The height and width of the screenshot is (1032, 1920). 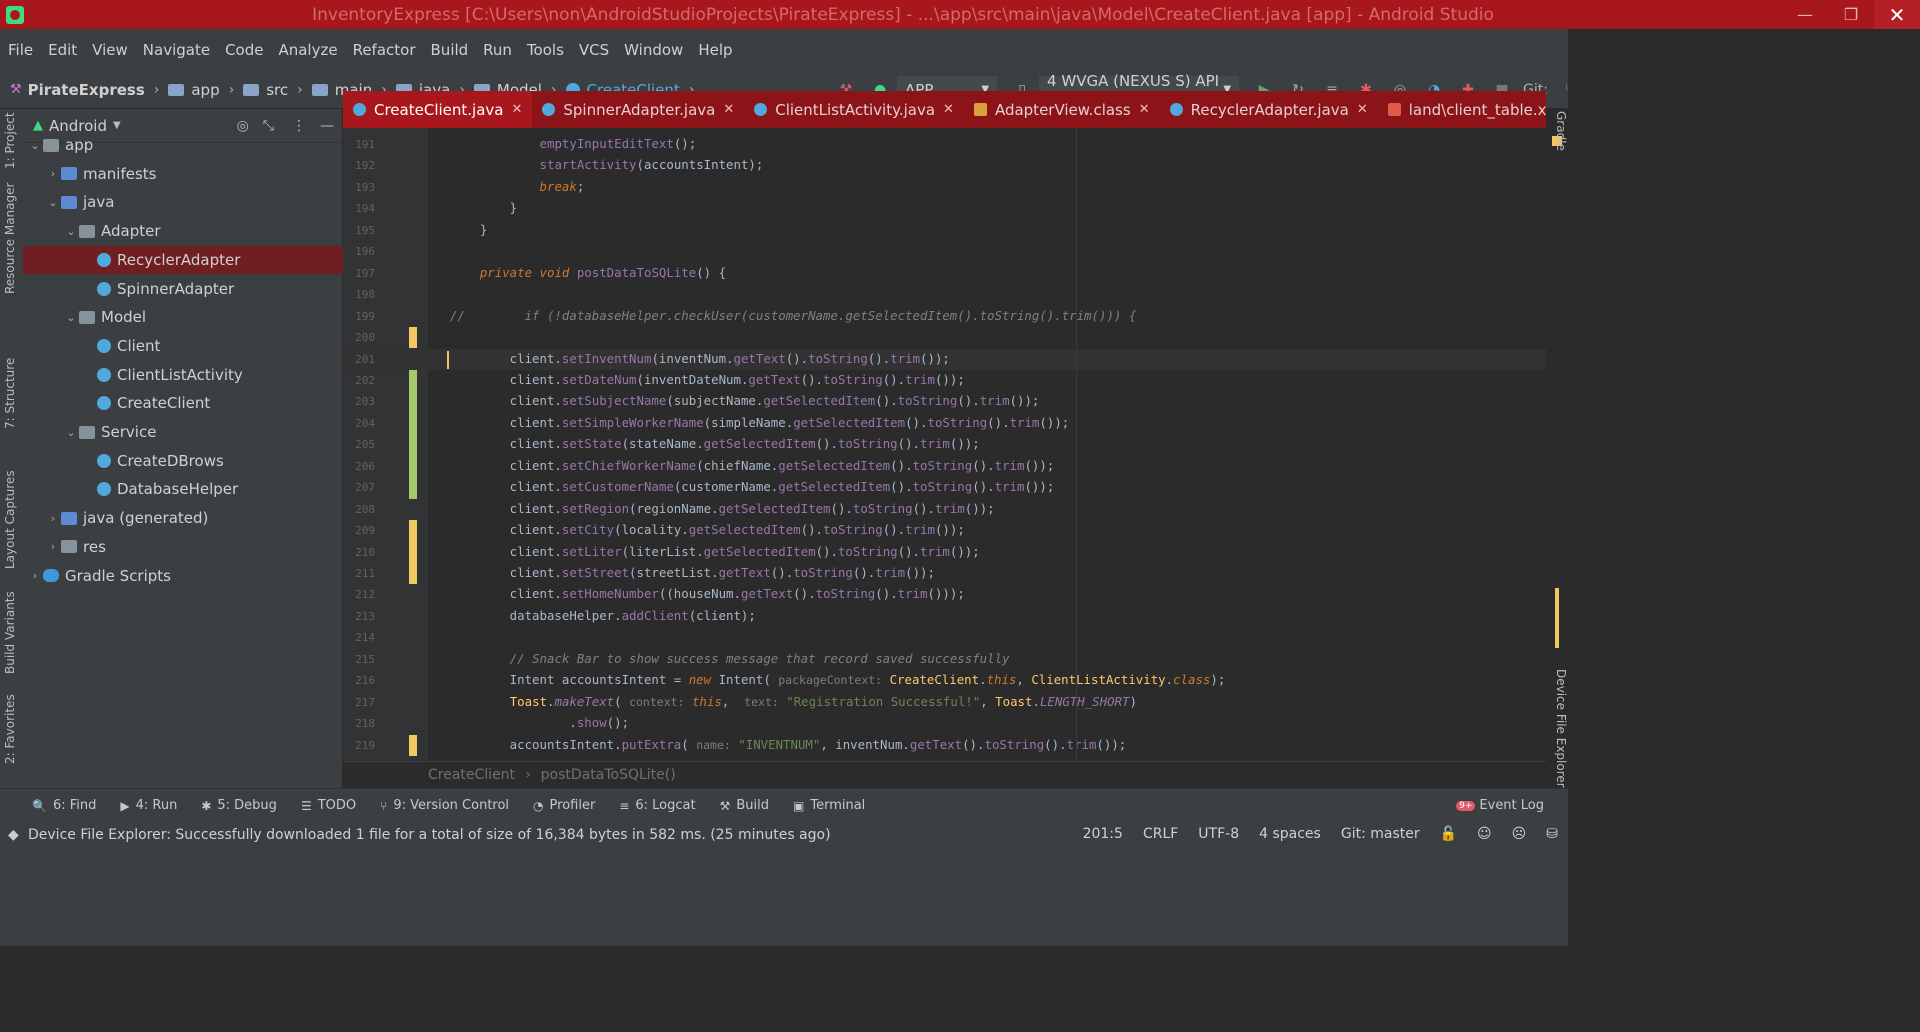 What do you see at coordinates (1380, 834) in the screenshot?
I see `git-branch: Git: master` at bounding box center [1380, 834].